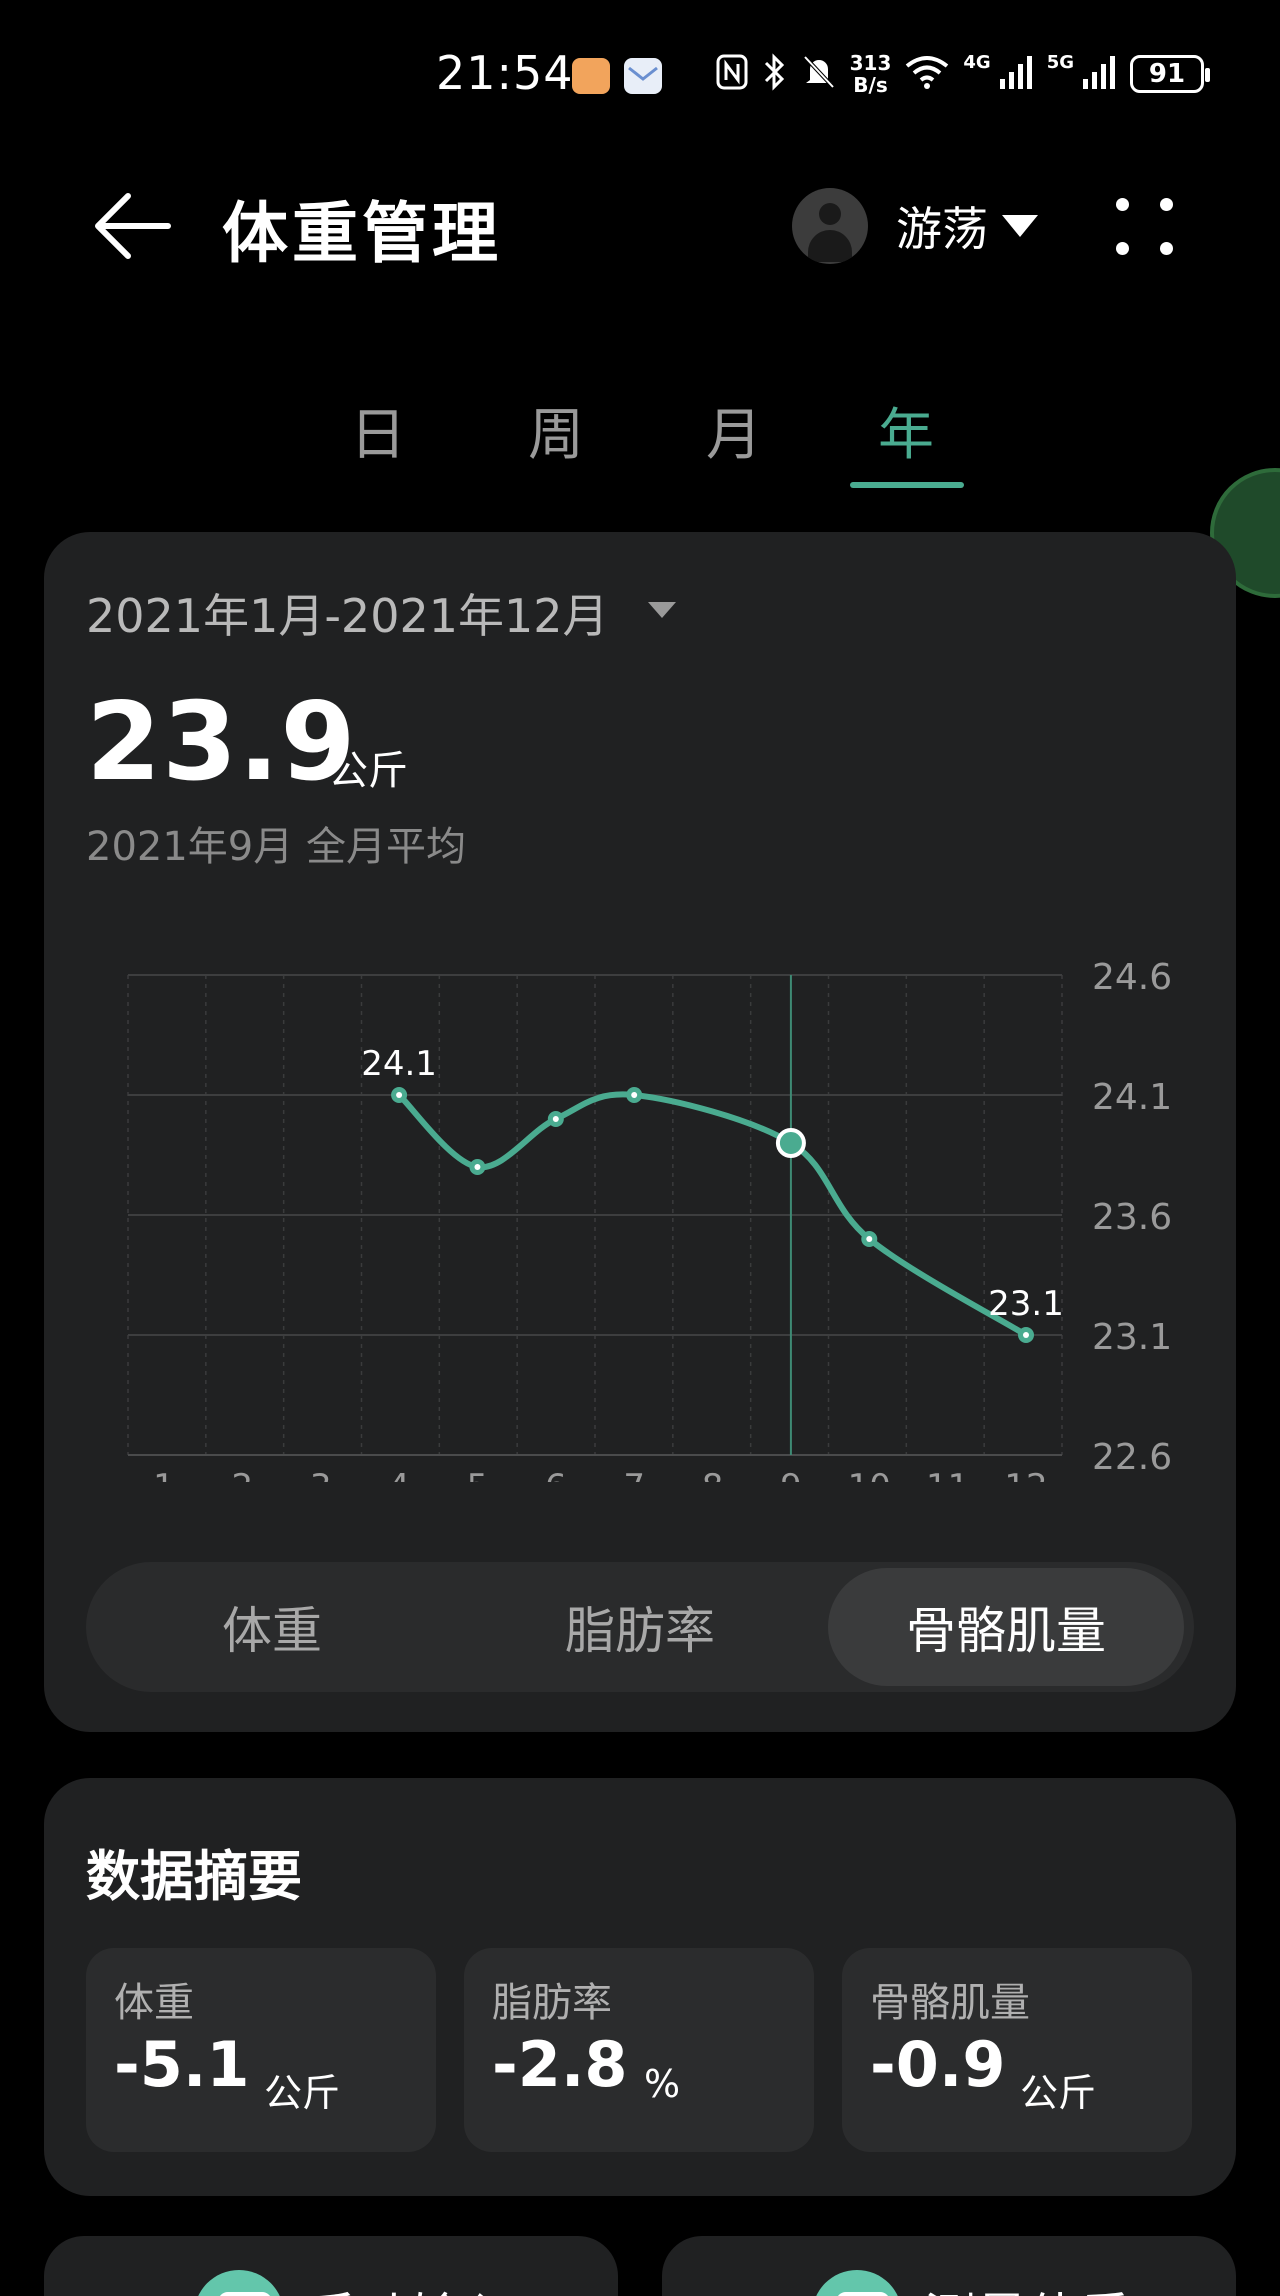  Describe the element at coordinates (963, 74) in the screenshot. I see `status-icons: 313 B/s 4G 5G 91` at that location.